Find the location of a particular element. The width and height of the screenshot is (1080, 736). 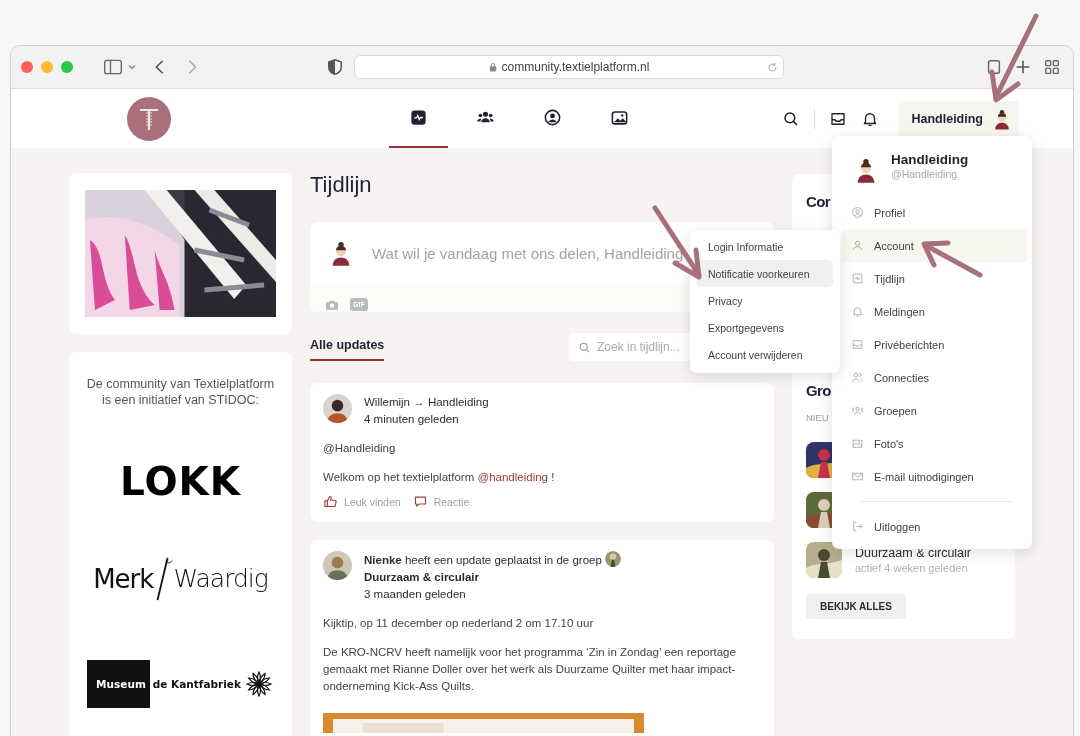

close-window-button is located at coordinates (27, 67).